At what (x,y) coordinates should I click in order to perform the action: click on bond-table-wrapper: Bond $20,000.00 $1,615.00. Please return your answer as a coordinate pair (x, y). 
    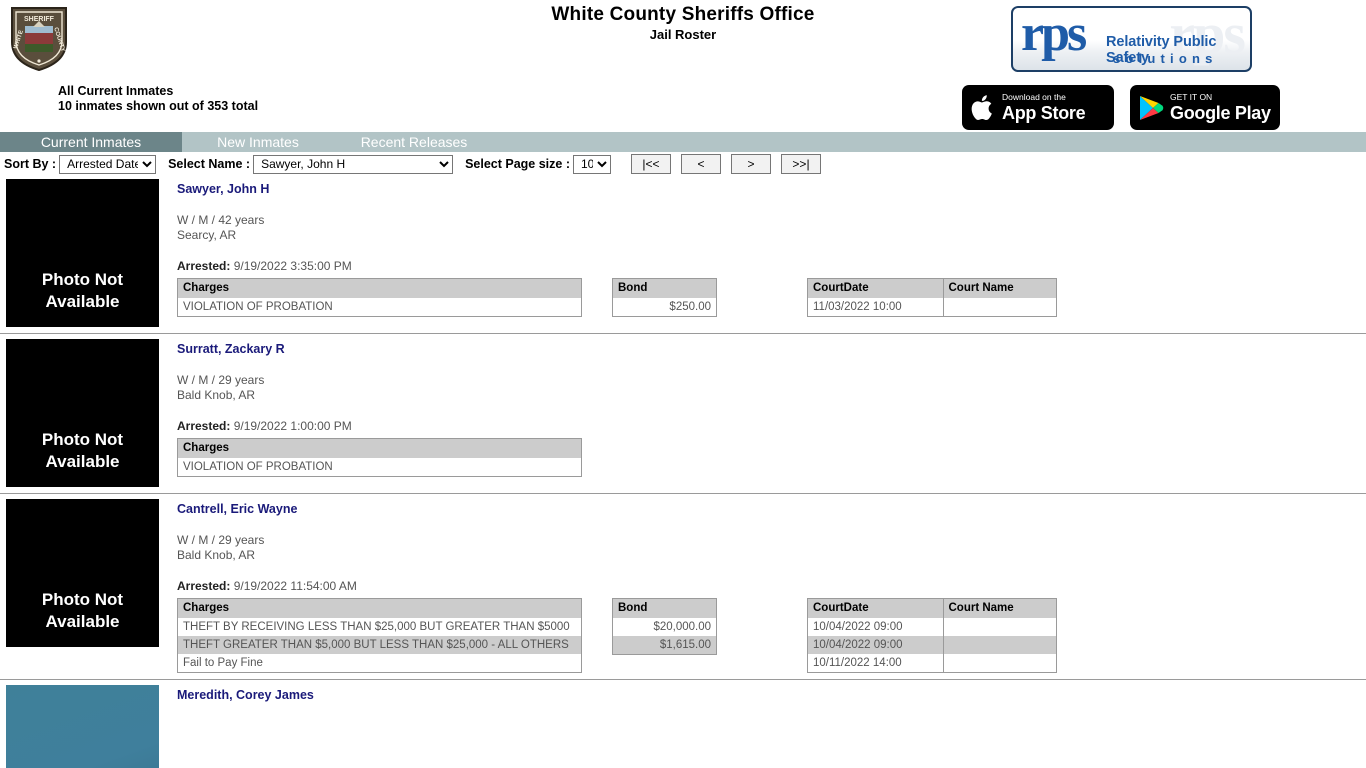
    Looking at the image, I should click on (664, 626).